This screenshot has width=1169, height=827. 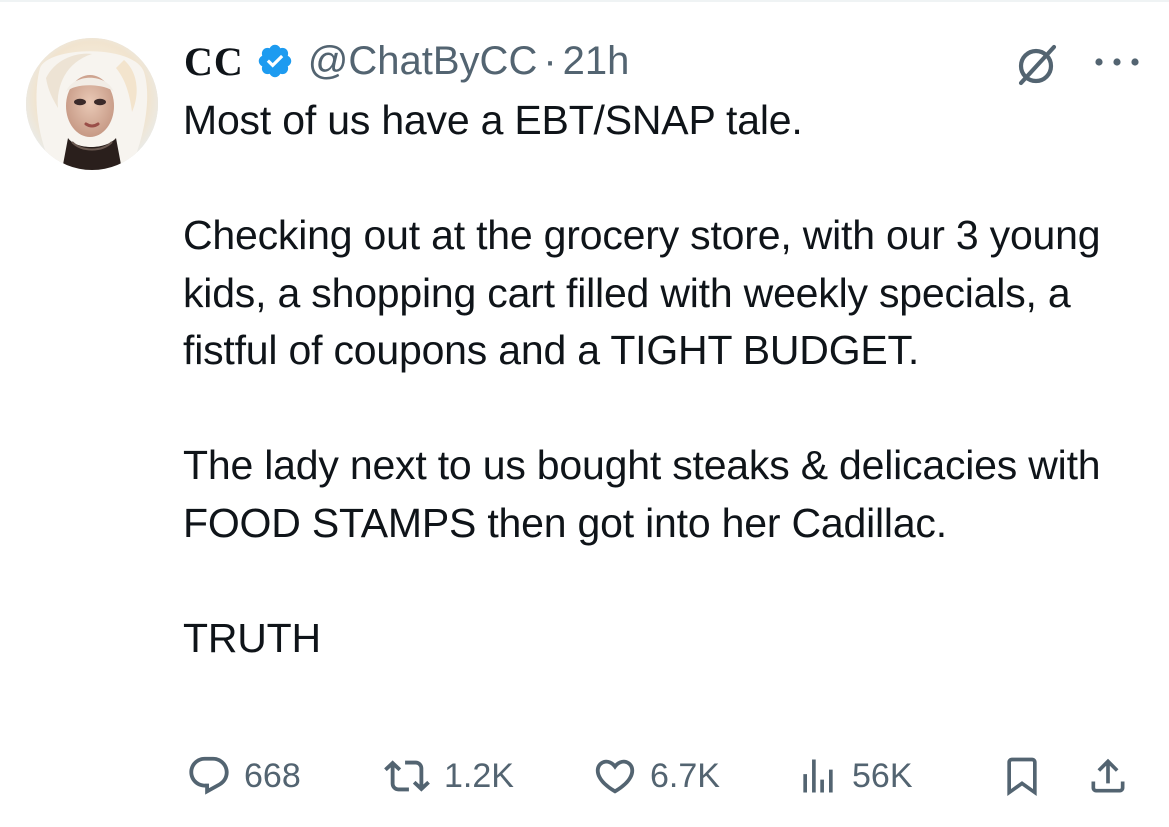 What do you see at coordinates (407, 776) in the screenshot?
I see `repost-icon` at bounding box center [407, 776].